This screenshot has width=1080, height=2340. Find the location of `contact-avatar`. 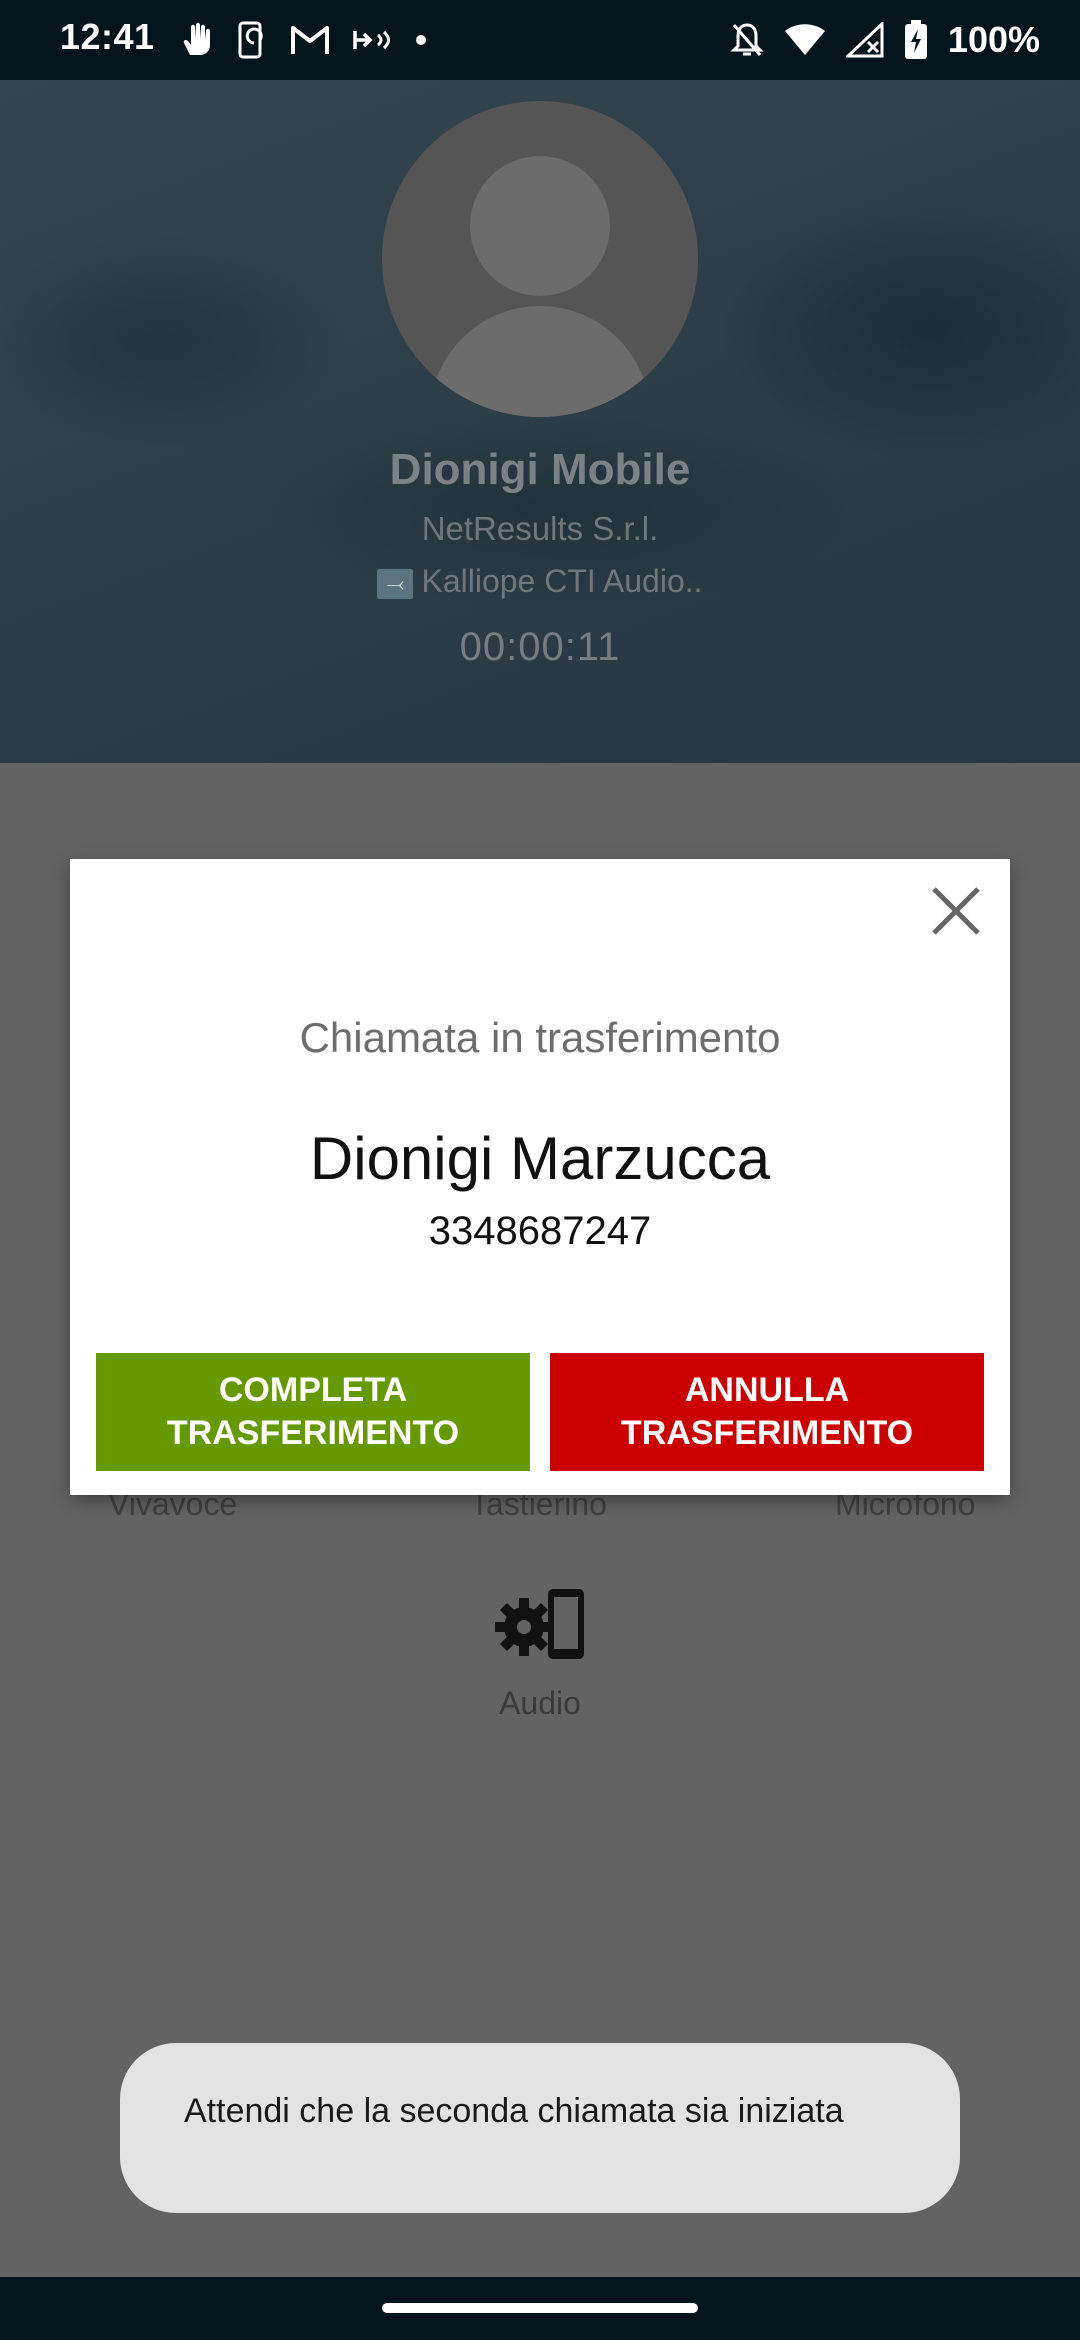

contact-avatar is located at coordinates (540, 259).